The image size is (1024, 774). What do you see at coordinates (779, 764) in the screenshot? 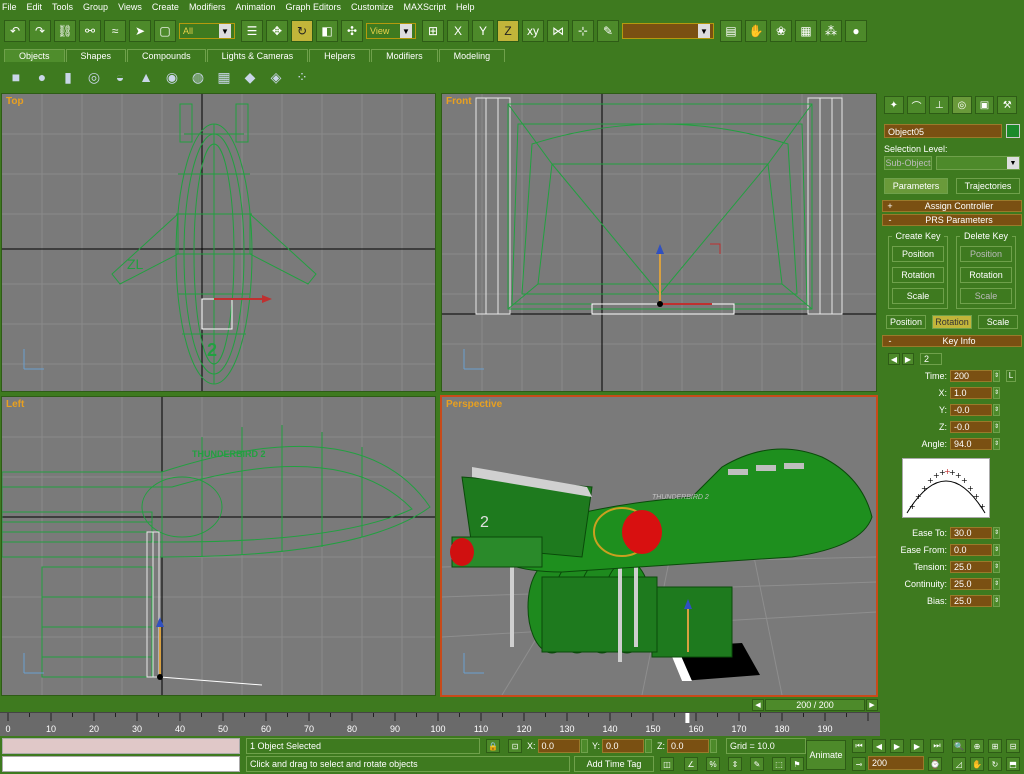
I see `window-crossing-icon: ⬚` at bounding box center [779, 764].